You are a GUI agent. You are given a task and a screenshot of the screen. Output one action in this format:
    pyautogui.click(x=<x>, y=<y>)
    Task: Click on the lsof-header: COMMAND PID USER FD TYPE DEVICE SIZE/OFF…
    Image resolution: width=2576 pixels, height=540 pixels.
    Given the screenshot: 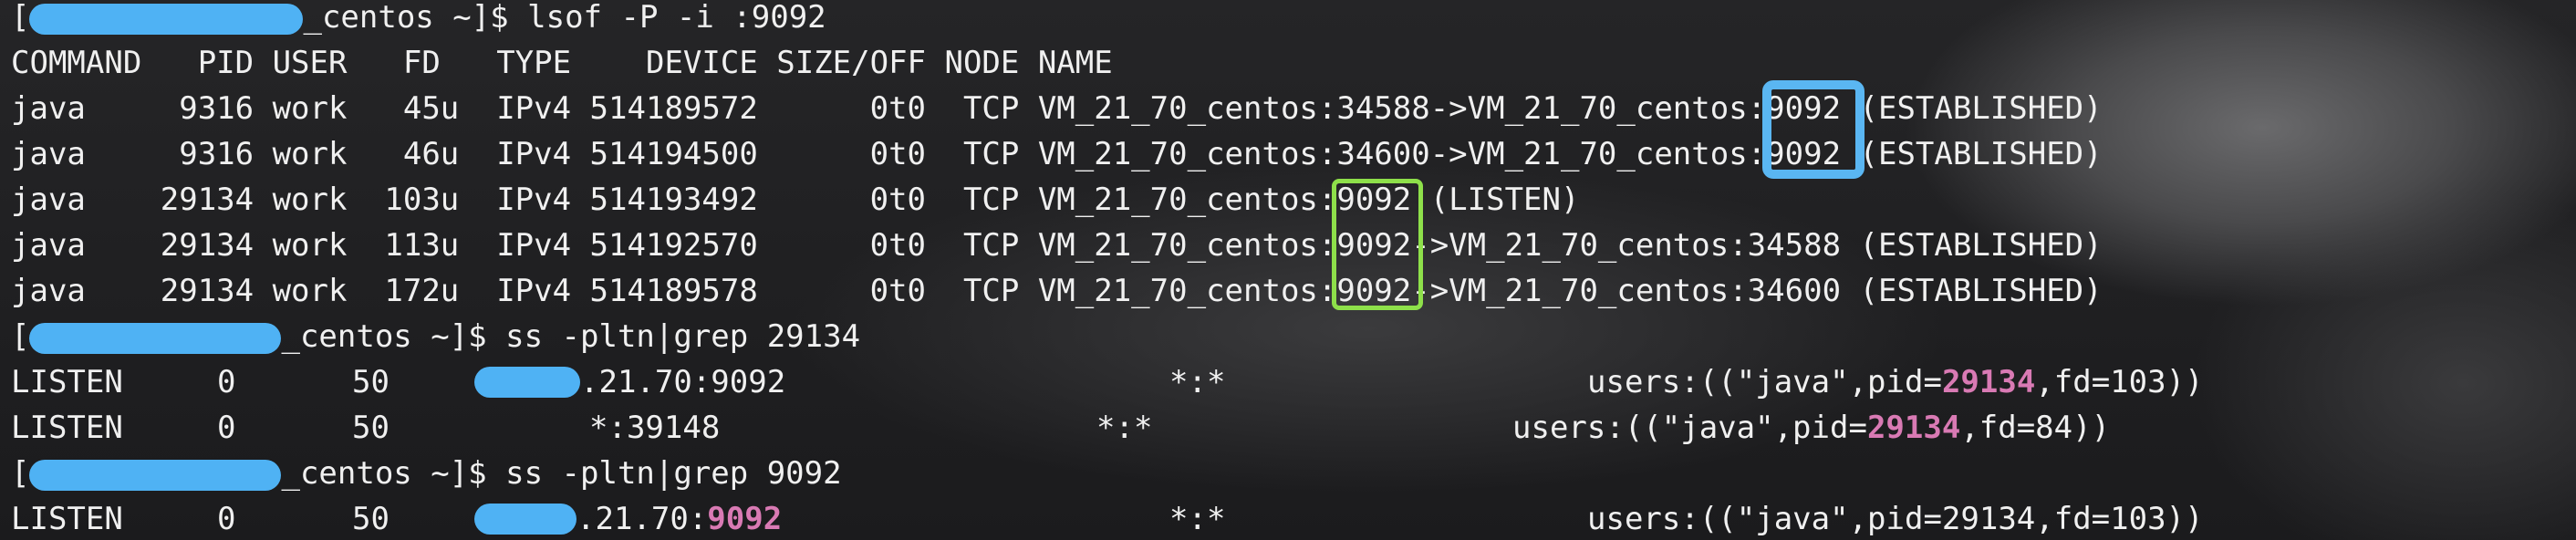 What is the action you would take?
    pyautogui.click(x=562, y=63)
    